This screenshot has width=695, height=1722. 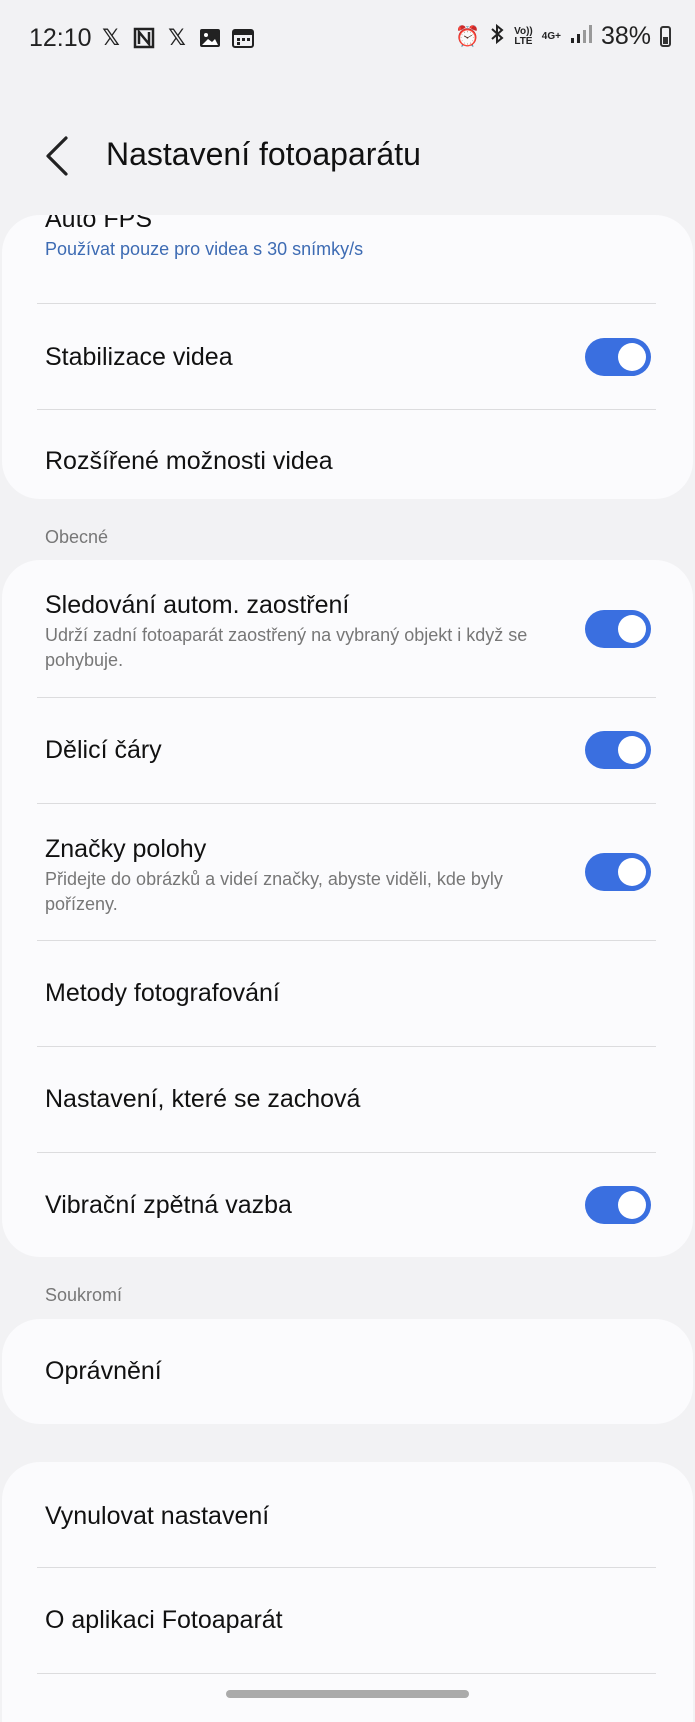 What do you see at coordinates (168, 1205) in the screenshot?
I see `vibration-feedback-label: Vibrační zpětná vazba` at bounding box center [168, 1205].